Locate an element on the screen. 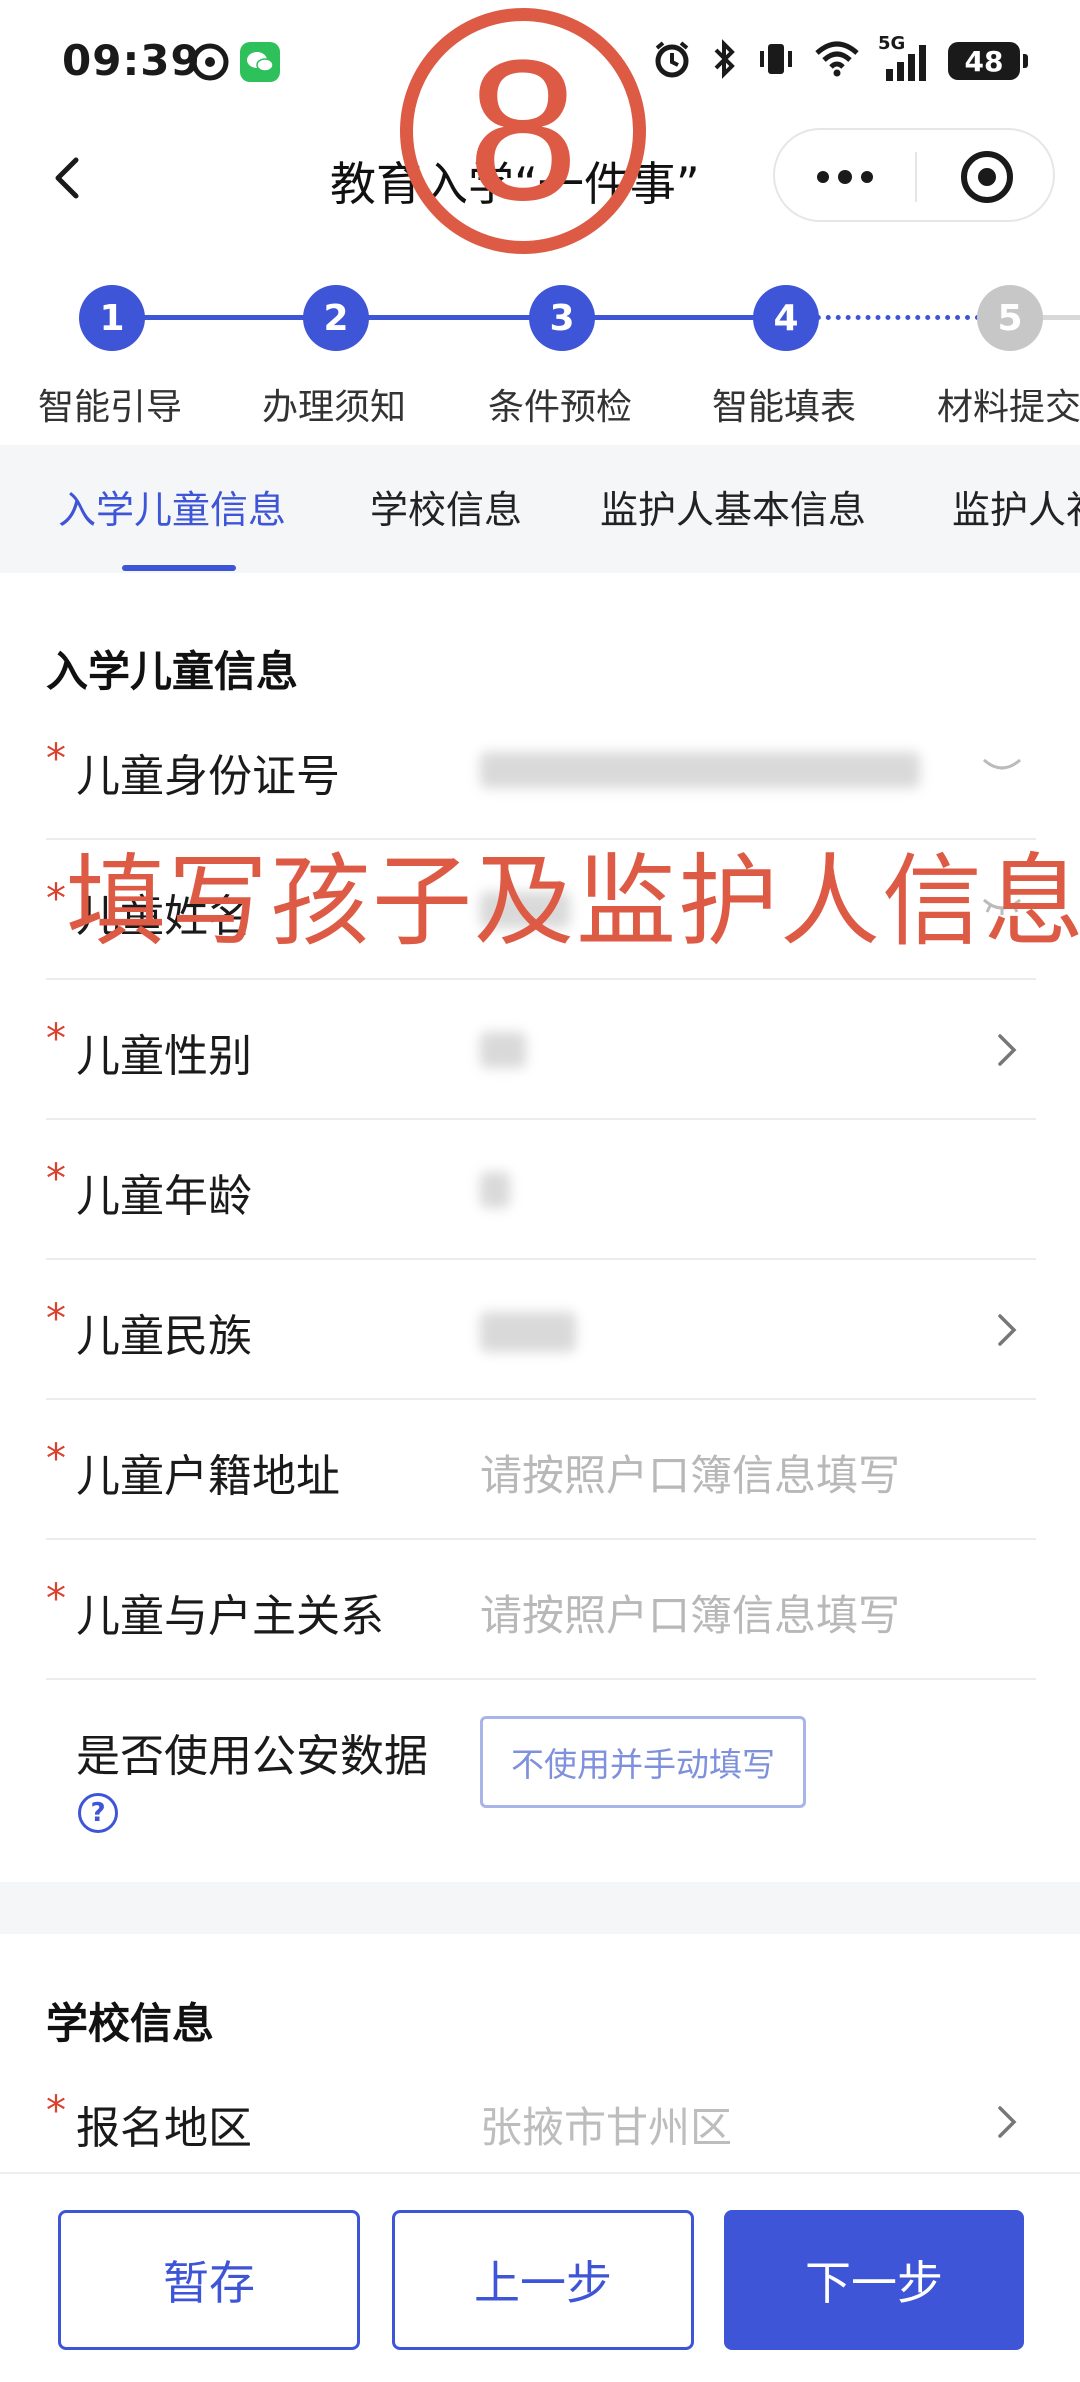  status-bar: 09:39 5G 48 is located at coordinates (540, 60).